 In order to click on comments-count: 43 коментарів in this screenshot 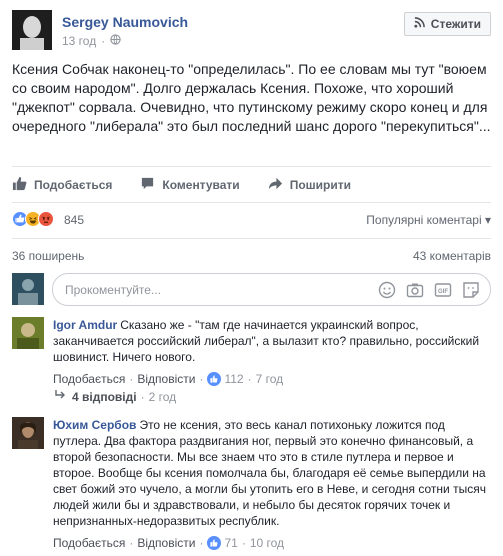, I will do `click(452, 256)`.